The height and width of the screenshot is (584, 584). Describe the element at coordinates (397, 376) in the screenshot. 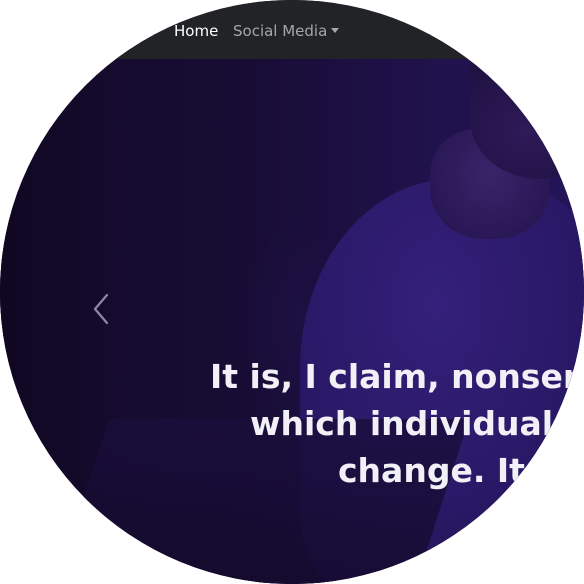

I see `caption-text-1: It is, I claim, nonsens` at that location.